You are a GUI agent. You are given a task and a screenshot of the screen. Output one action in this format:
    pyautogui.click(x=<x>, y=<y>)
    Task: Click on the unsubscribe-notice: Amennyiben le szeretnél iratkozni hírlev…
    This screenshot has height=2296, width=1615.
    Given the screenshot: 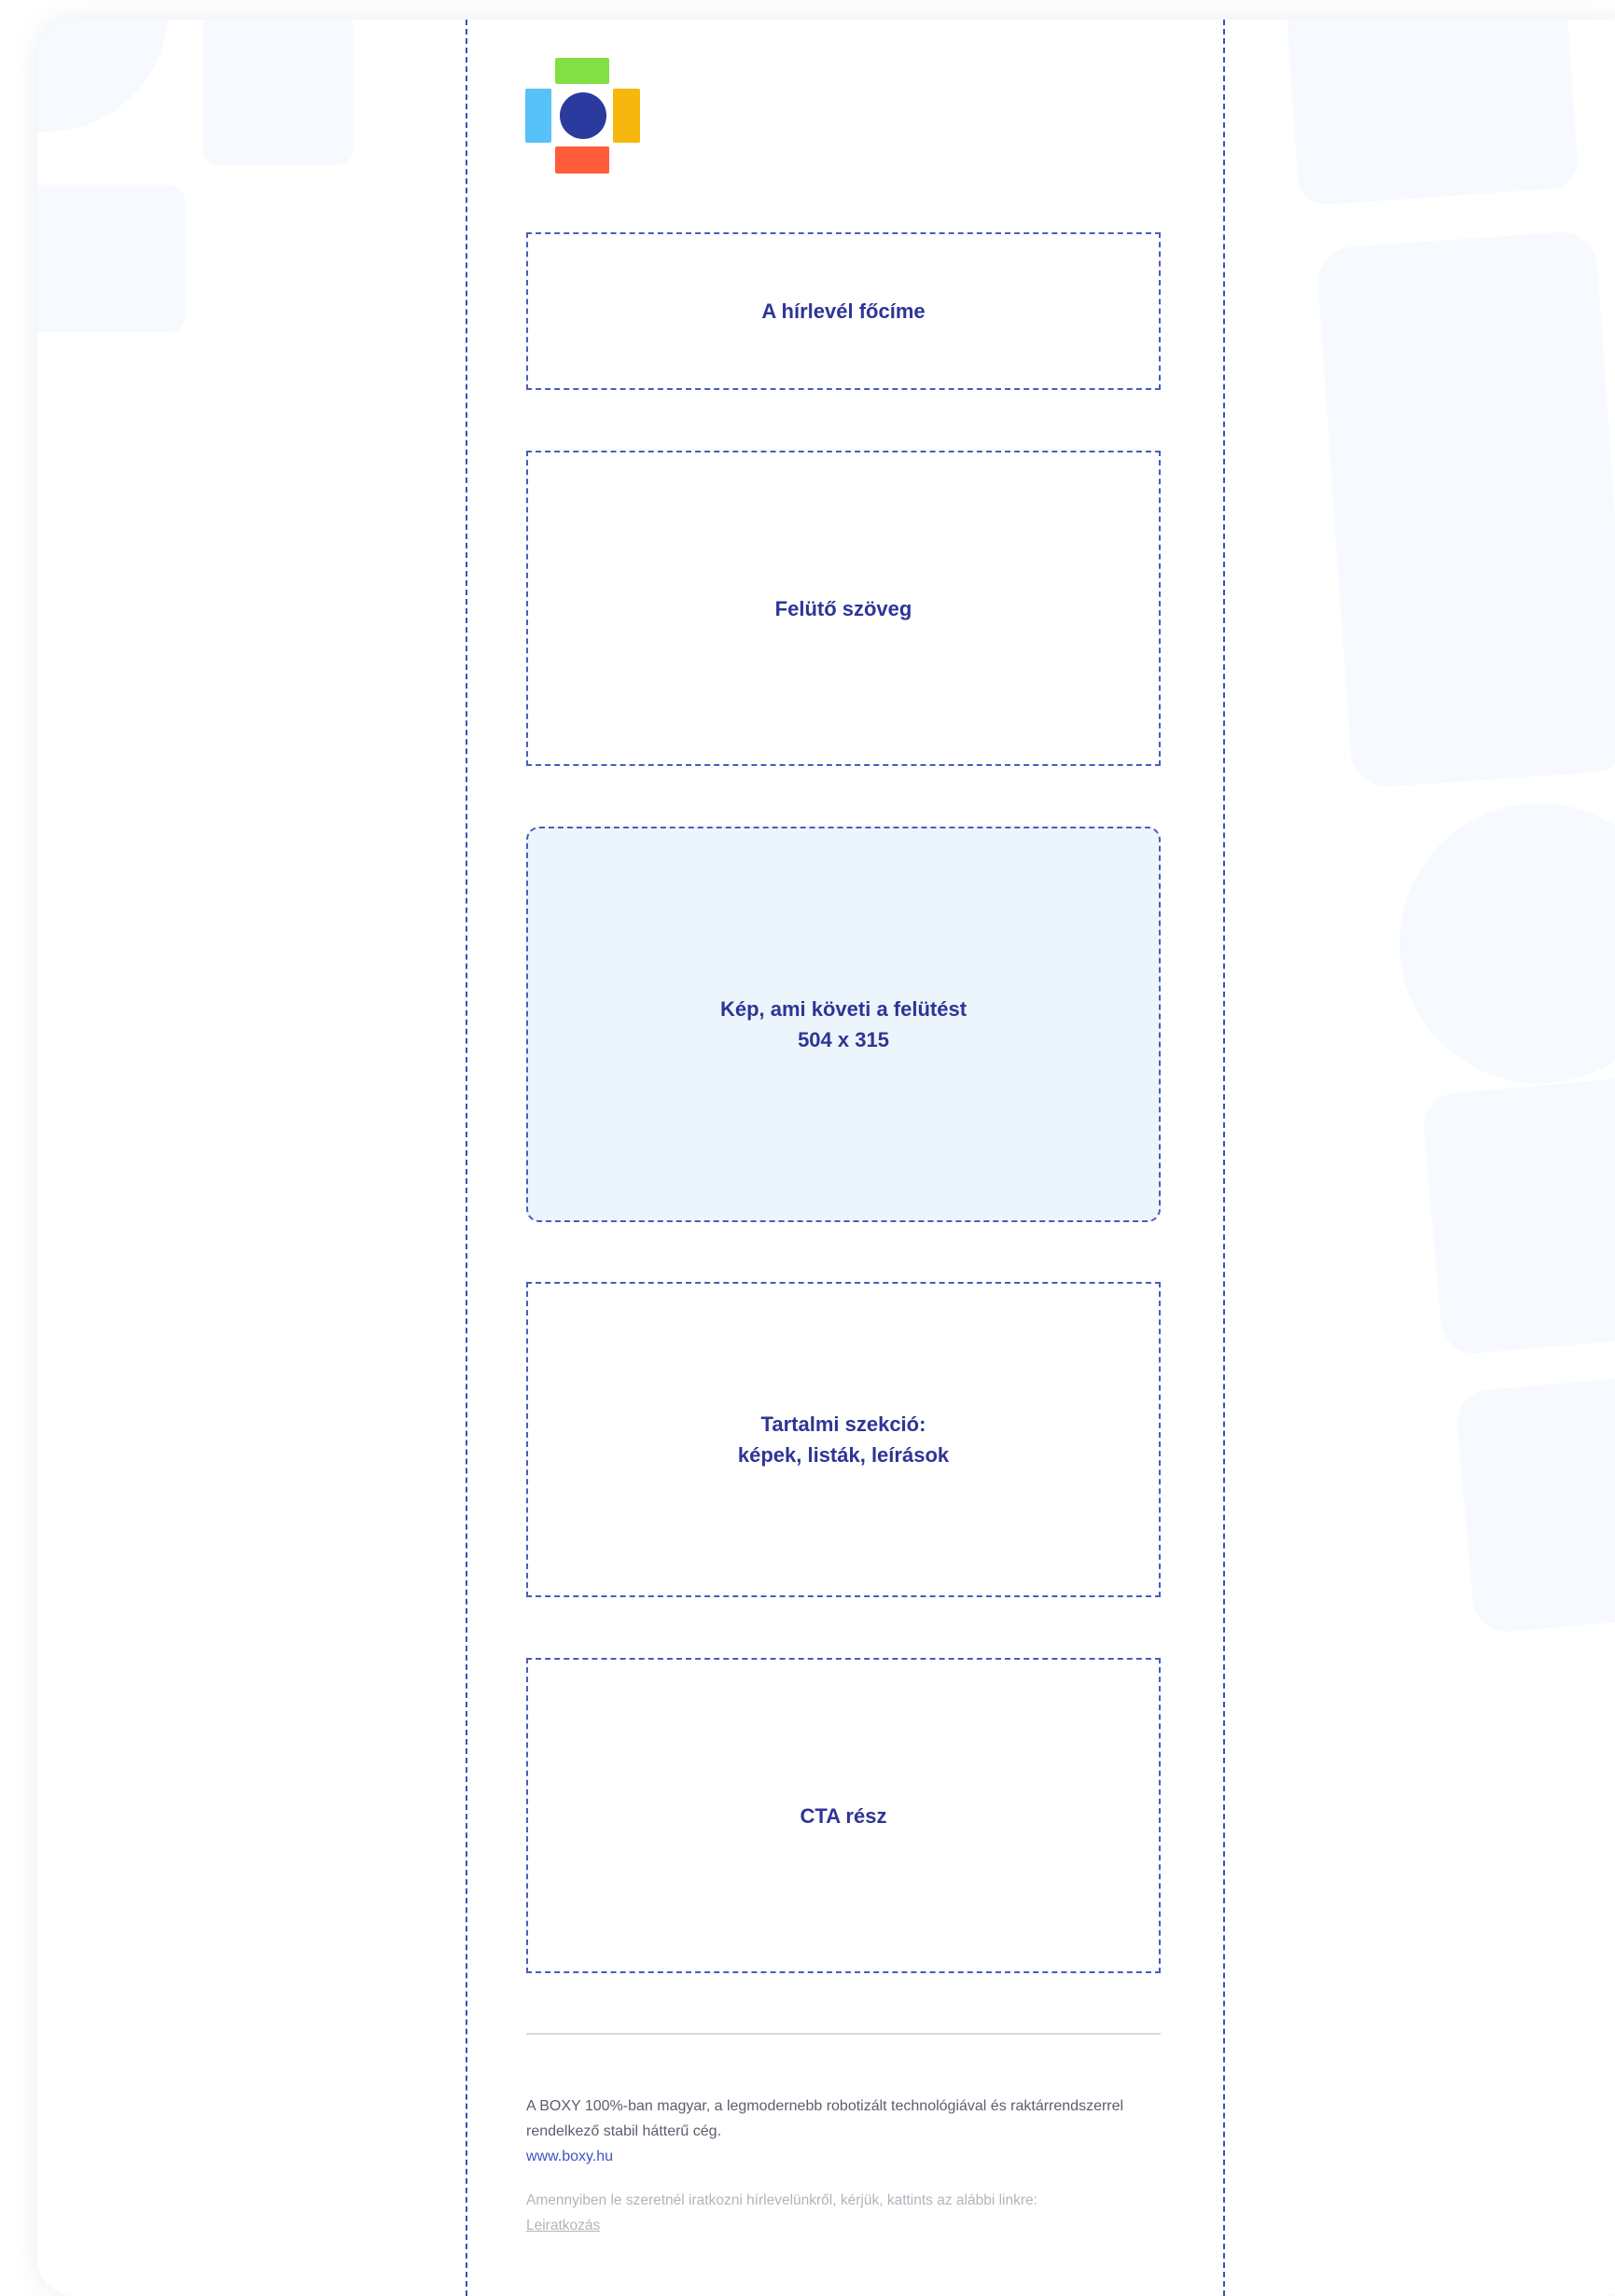 What is the action you would take?
    pyautogui.click(x=843, y=2213)
    